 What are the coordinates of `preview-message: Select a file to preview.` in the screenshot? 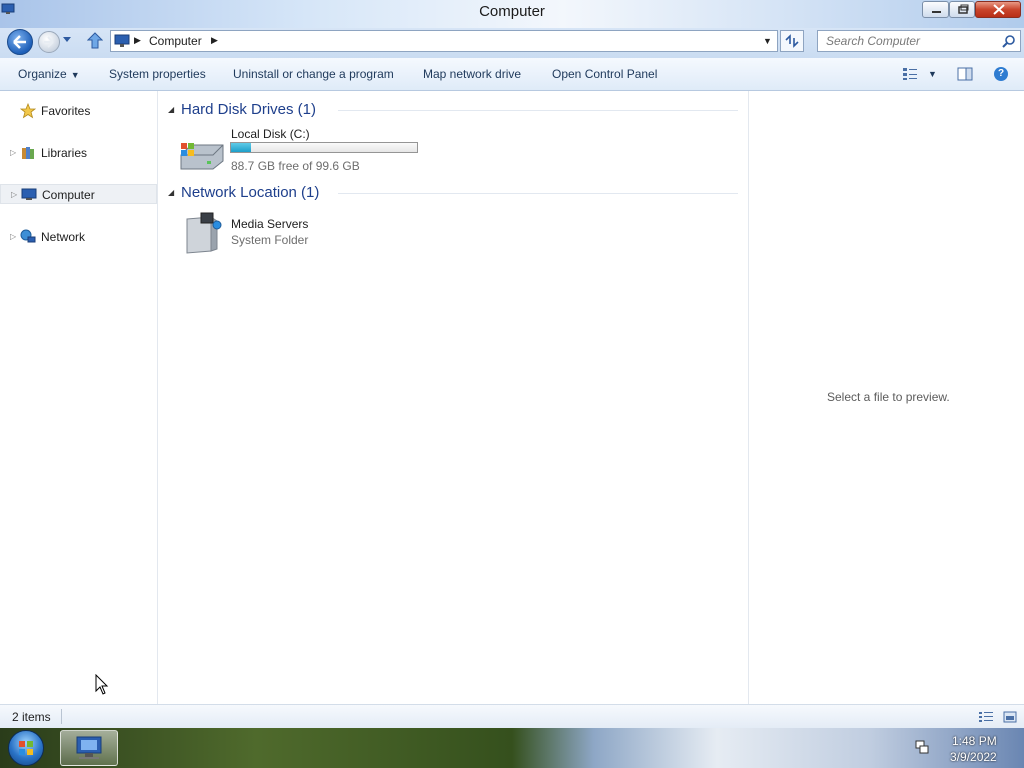 It's located at (888, 397).